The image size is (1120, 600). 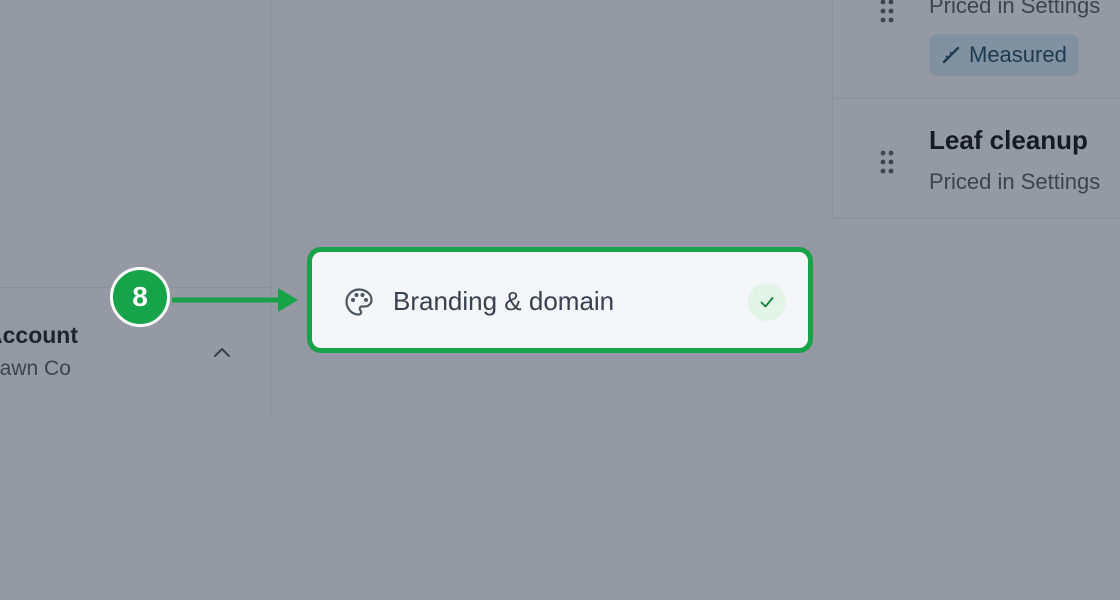 I want to click on measured-badge: Measured, so click(x=1004, y=55).